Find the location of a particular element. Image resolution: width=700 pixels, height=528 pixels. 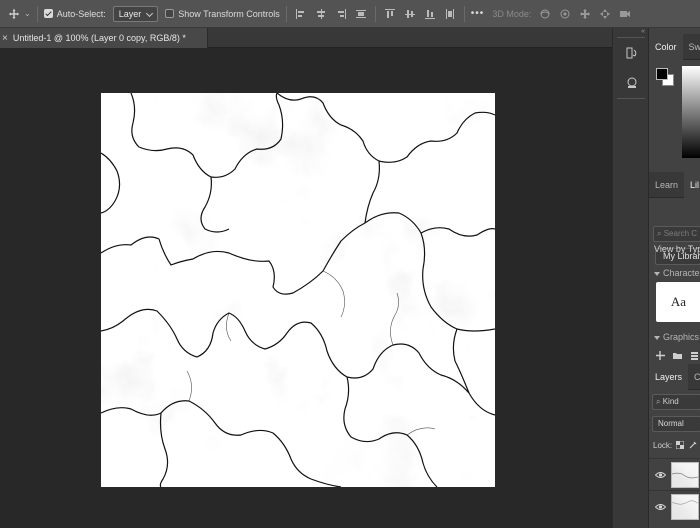

lock-row: Lock: is located at coordinates (676, 445).